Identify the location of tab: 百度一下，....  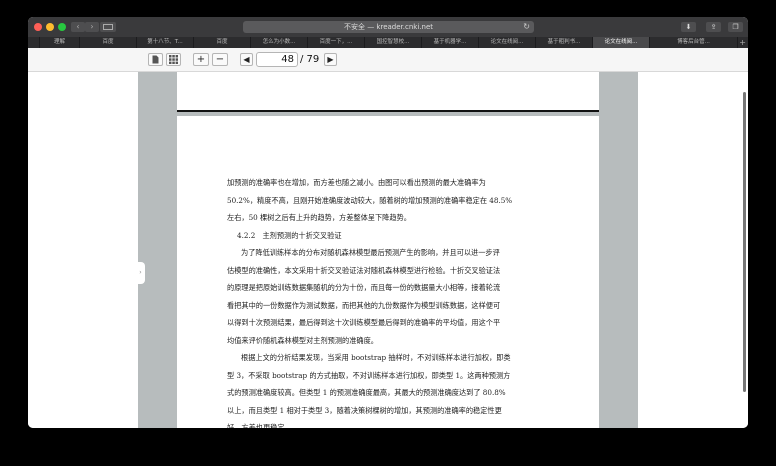
(336, 42).